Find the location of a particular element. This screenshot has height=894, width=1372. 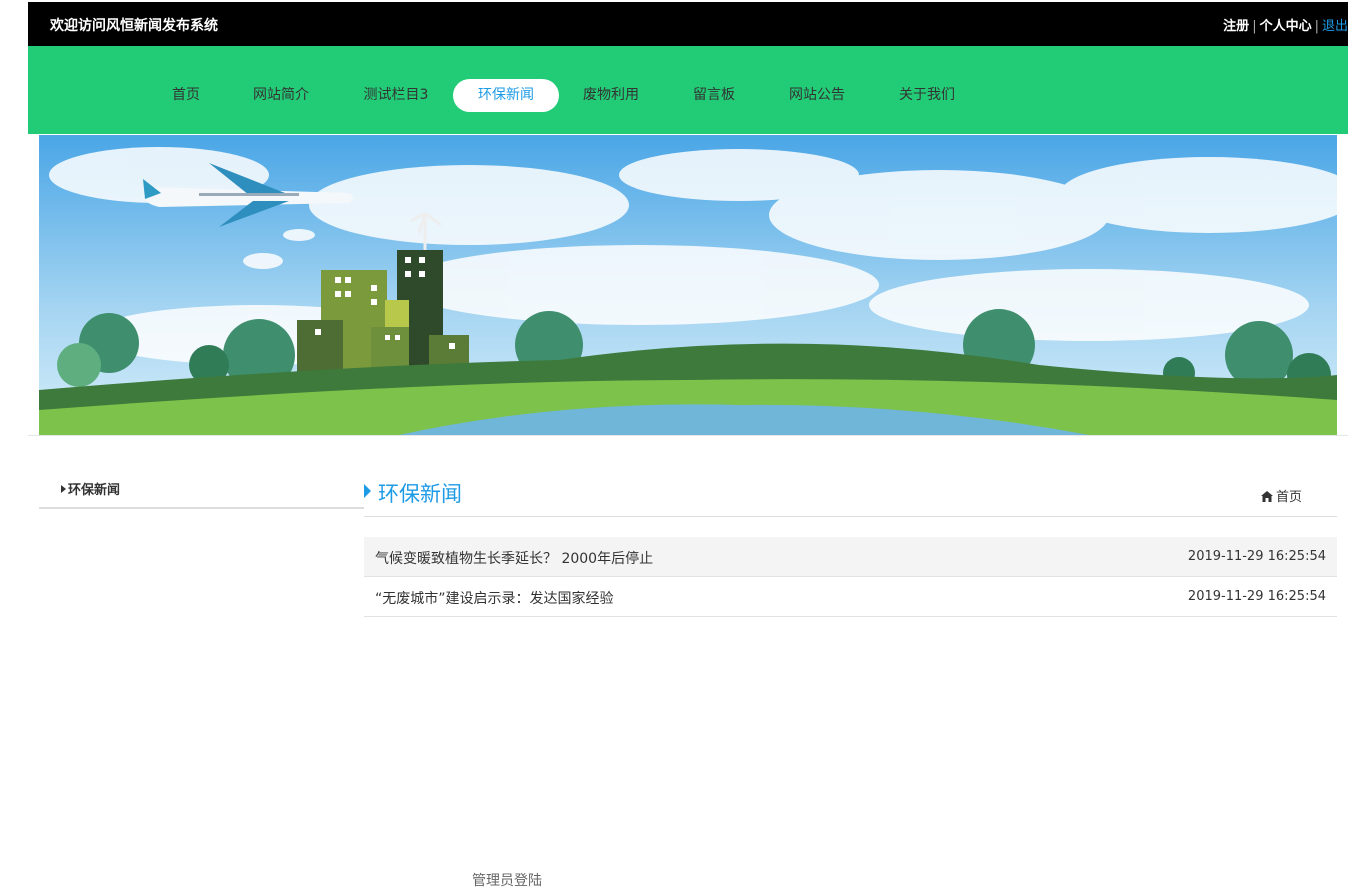

site-welcome-text: 欢迎访问风恒新闻发布系统 is located at coordinates (134, 26).